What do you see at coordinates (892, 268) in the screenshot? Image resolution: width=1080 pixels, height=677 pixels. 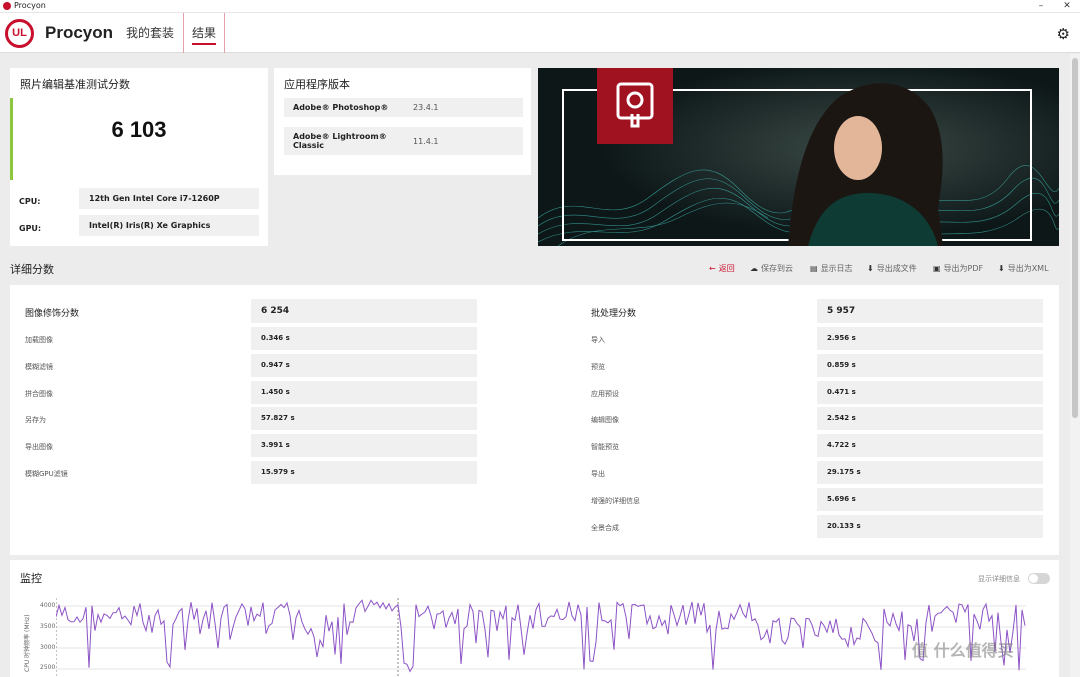 I see `export-file-button: ⬇ 导出成文件` at bounding box center [892, 268].